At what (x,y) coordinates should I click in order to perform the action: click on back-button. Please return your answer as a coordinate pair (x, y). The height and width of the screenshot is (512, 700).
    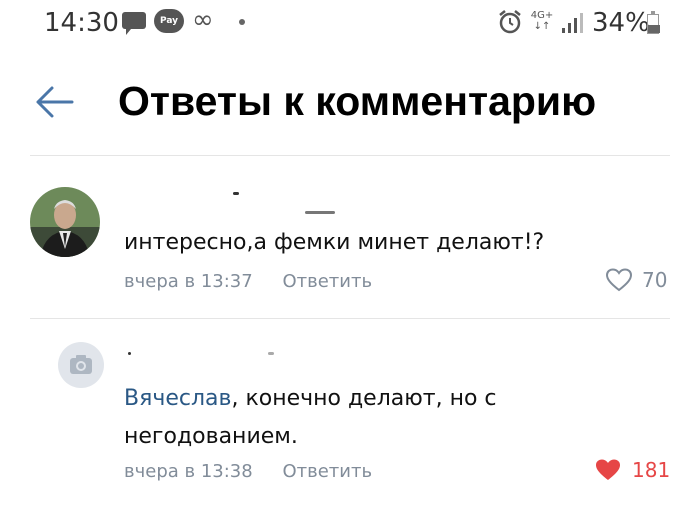
    Looking at the image, I should click on (55, 102).